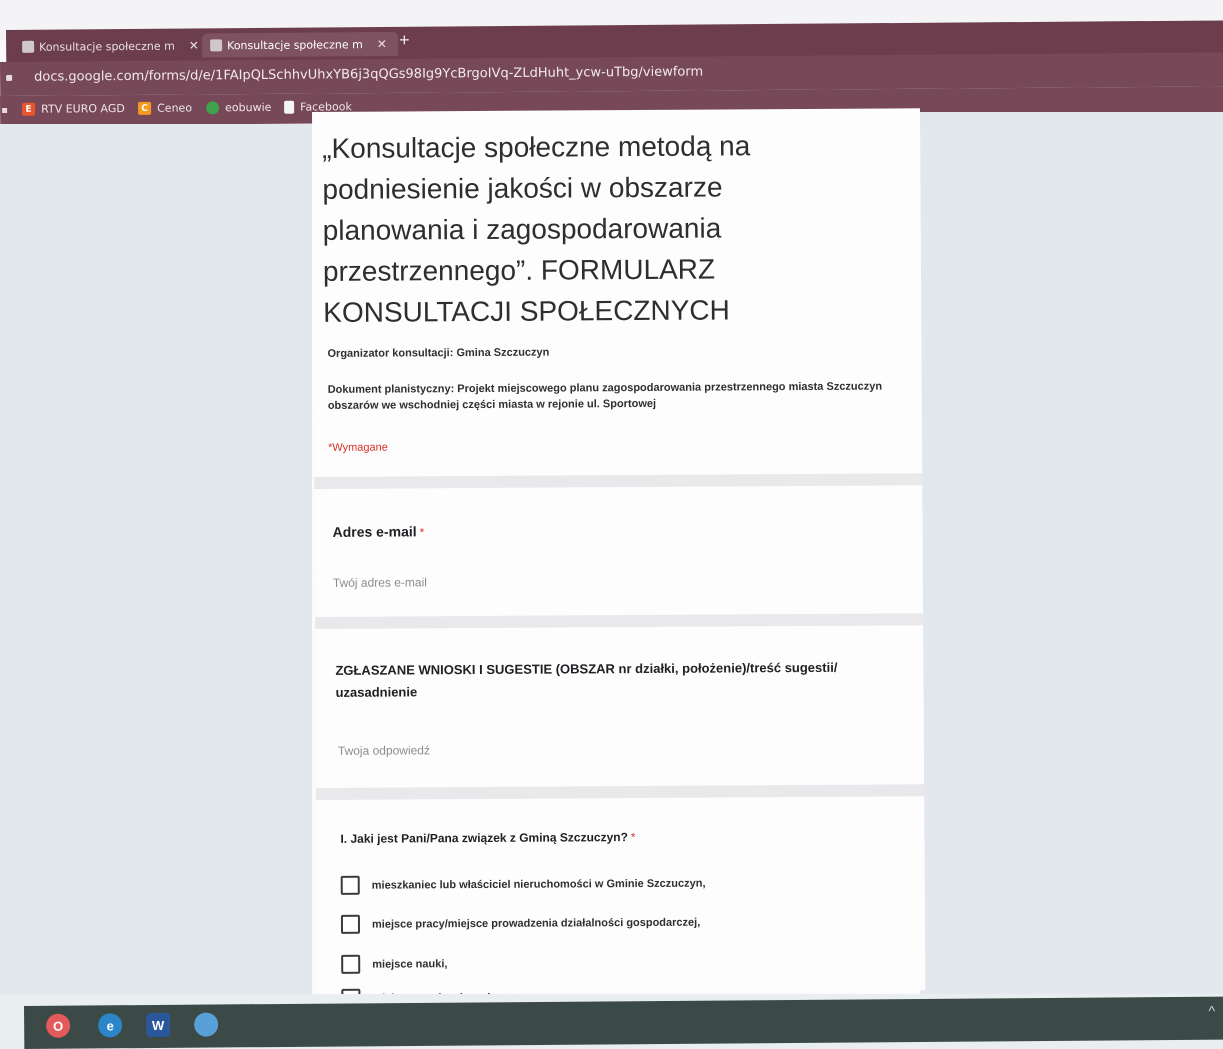  Describe the element at coordinates (110, 1025) in the screenshot. I see `edge-icon: e` at that location.